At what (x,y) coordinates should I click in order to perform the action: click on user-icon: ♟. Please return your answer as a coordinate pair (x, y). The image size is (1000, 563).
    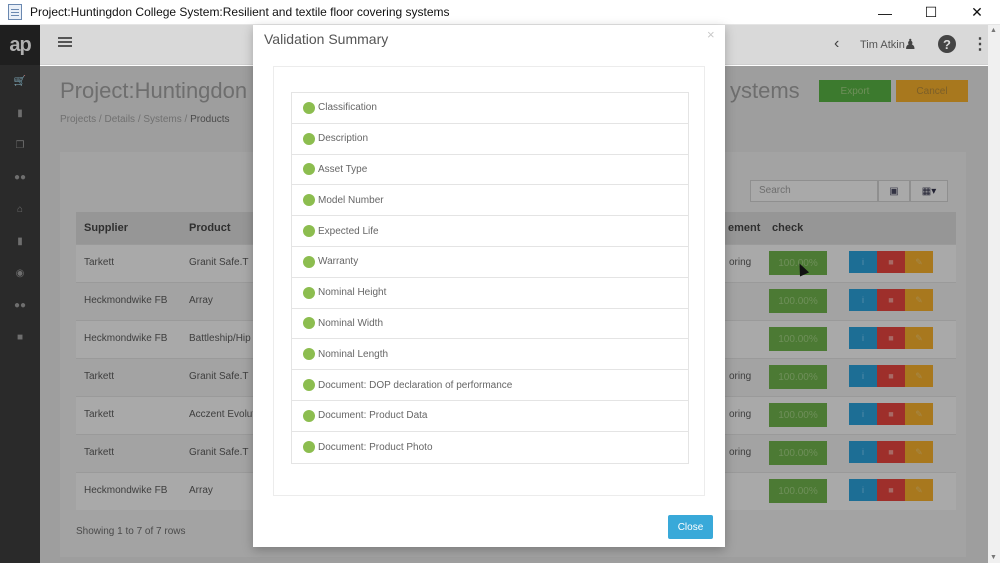
    Looking at the image, I should click on (910, 44).